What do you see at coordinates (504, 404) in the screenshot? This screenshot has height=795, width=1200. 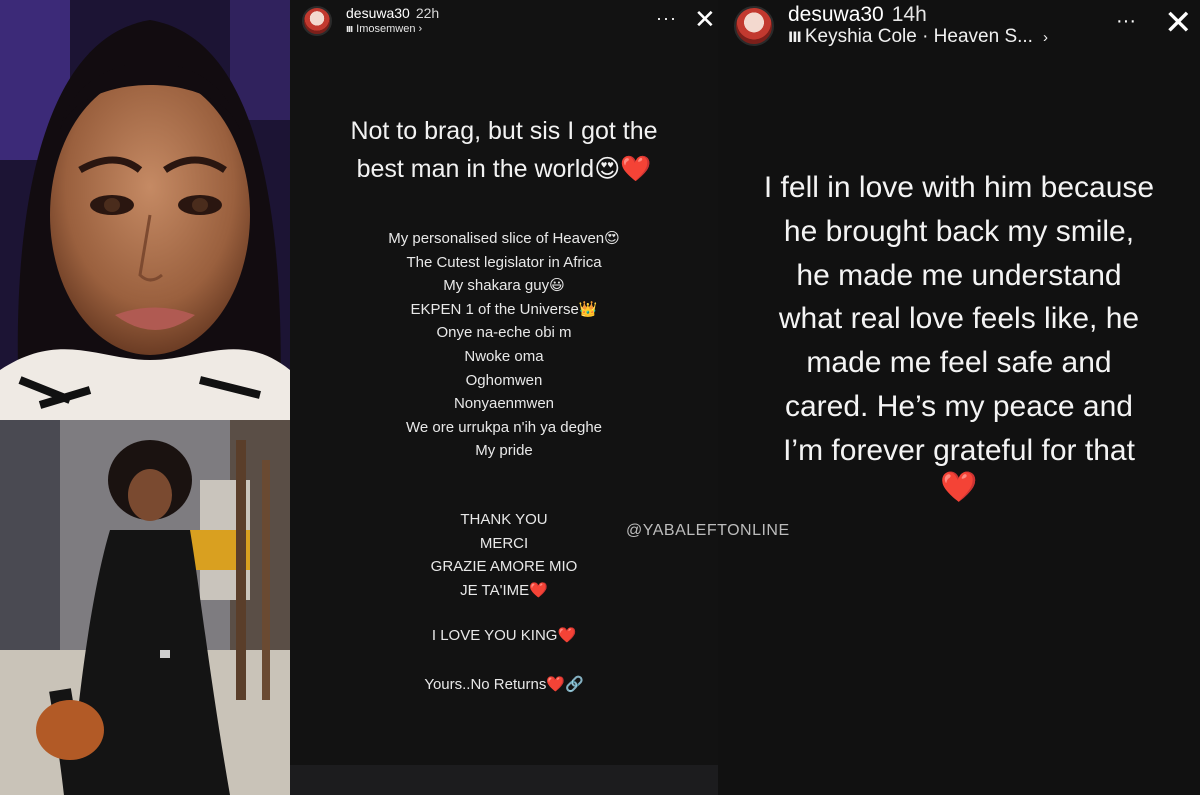 I see `list-item: Nonyaenmwen` at bounding box center [504, 404].